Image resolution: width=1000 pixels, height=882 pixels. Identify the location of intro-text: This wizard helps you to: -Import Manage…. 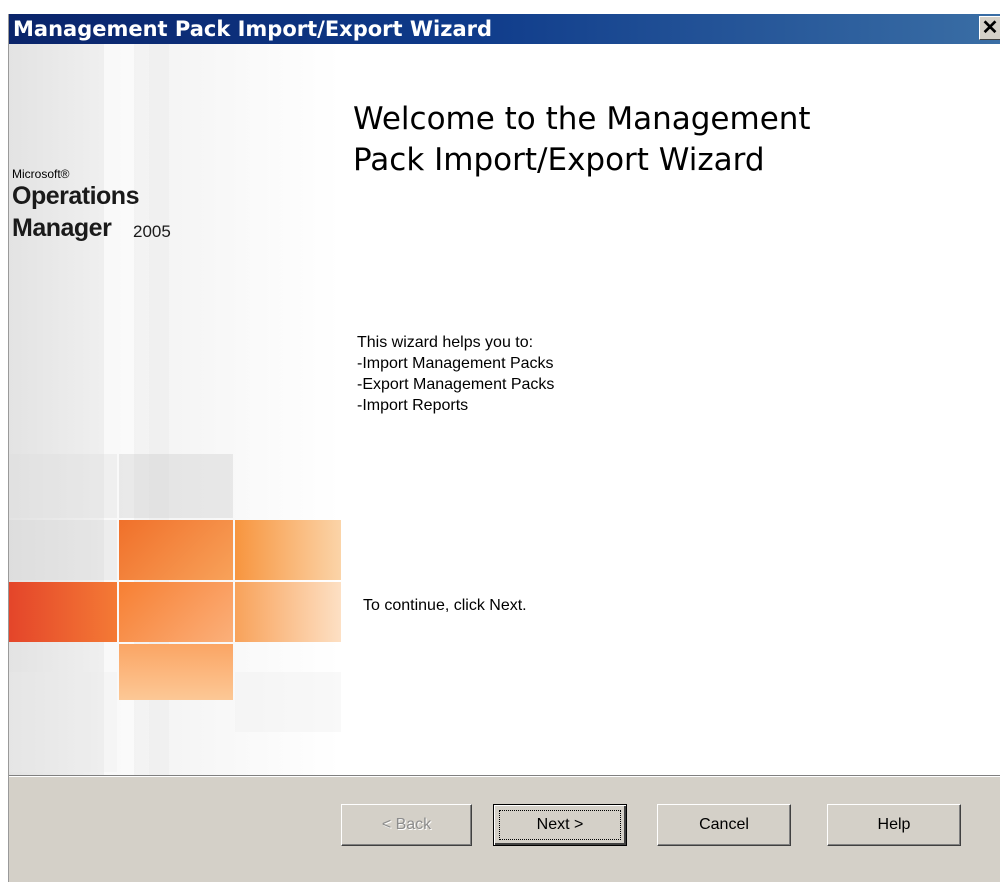
(607, 374).